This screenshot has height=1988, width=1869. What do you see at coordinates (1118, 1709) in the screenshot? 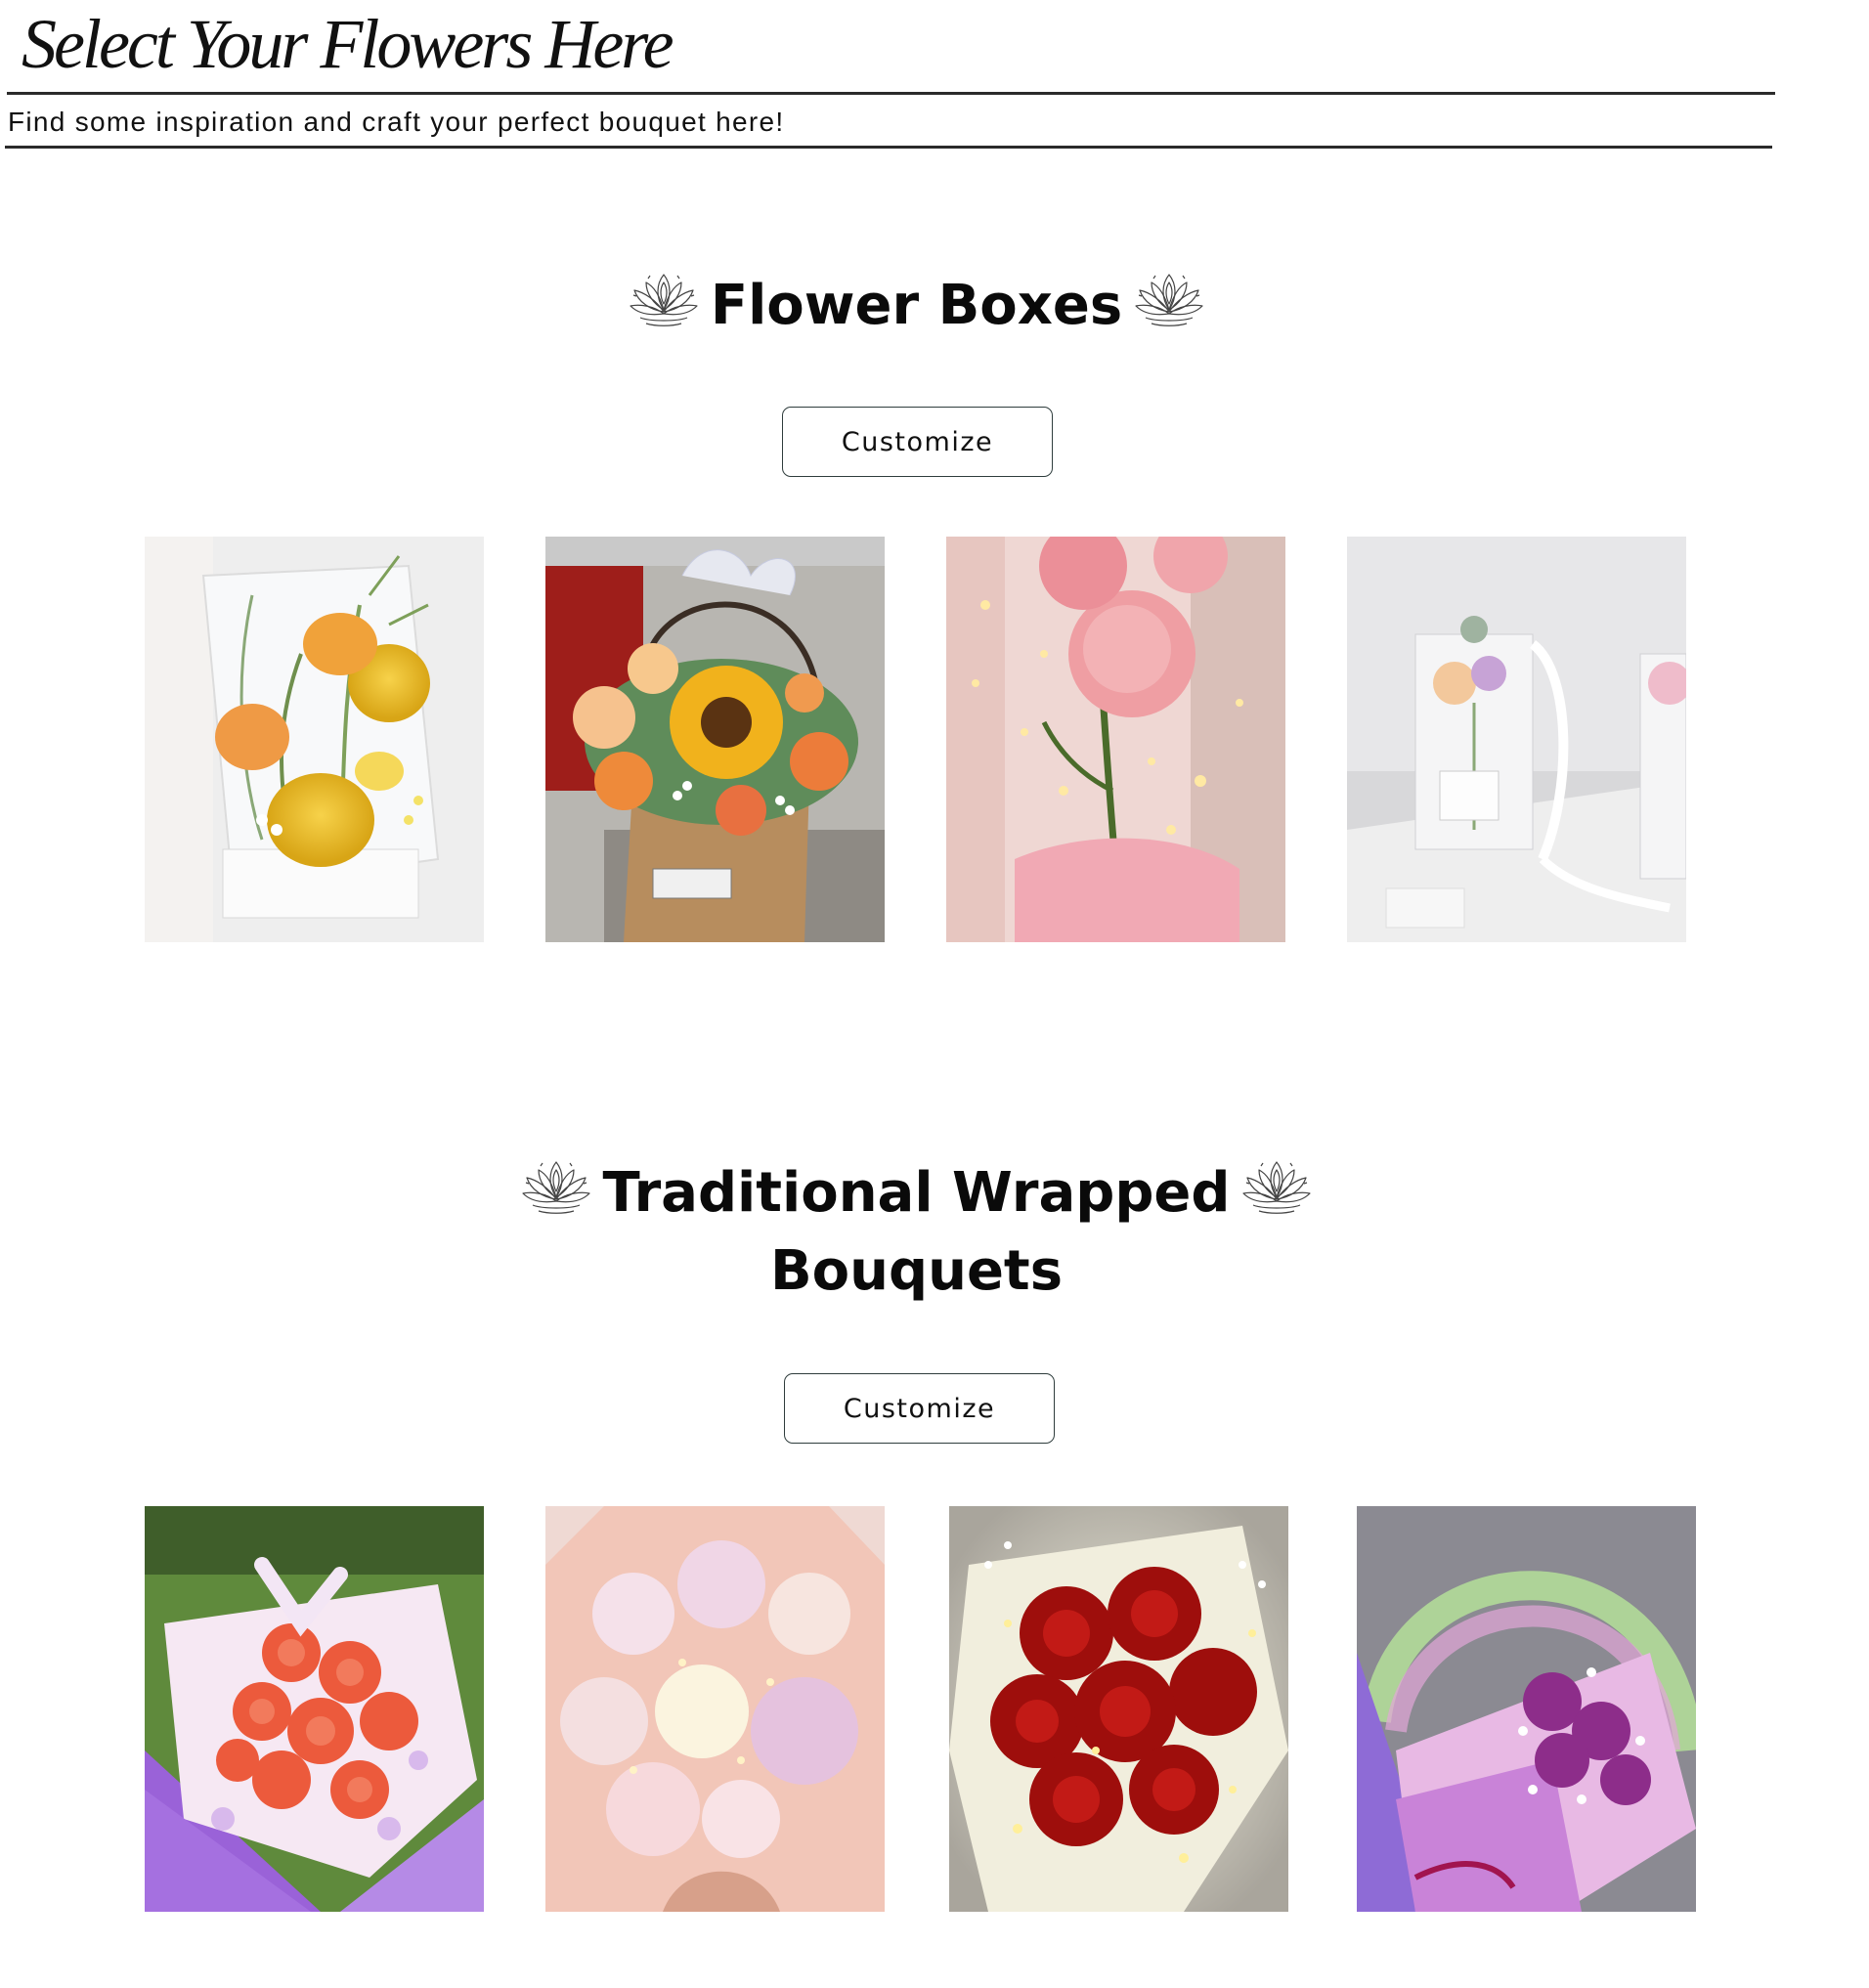
I see `red-roses-fairy-lights-photo` at bounding box center [1118, 1709].